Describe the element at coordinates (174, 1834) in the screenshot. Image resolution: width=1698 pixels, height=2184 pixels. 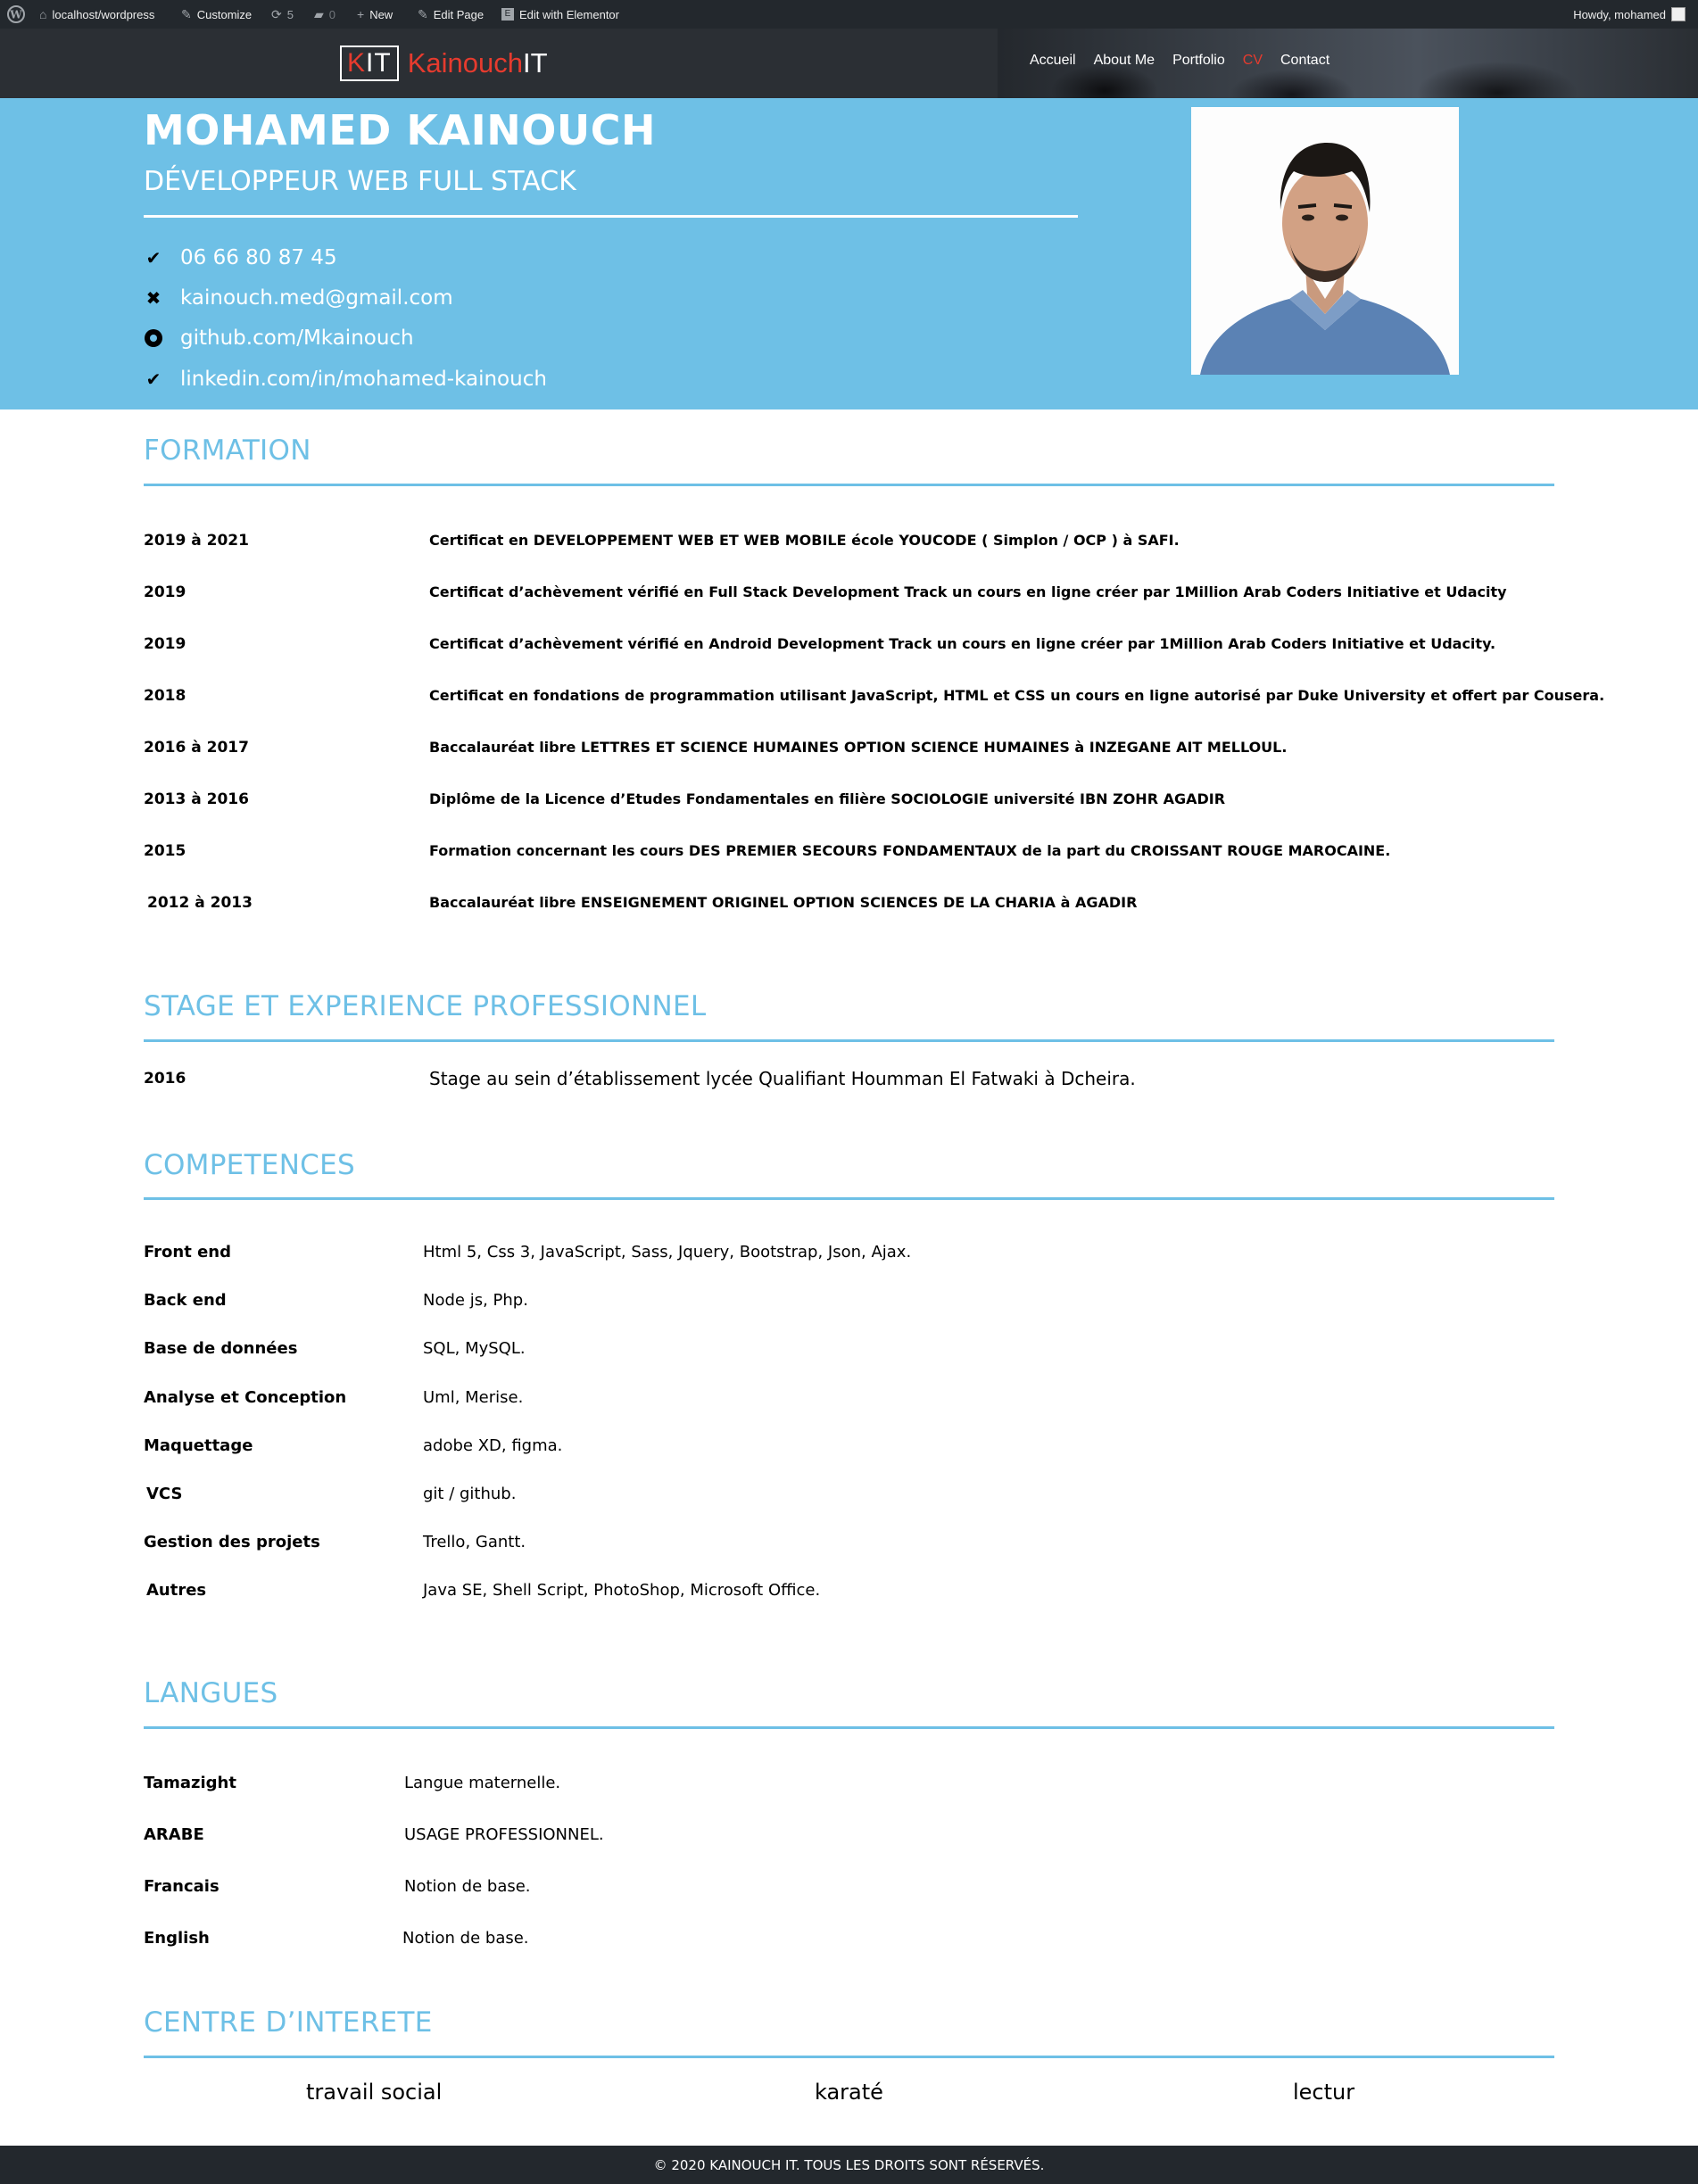
I see `language-label: ARABE` at that location.